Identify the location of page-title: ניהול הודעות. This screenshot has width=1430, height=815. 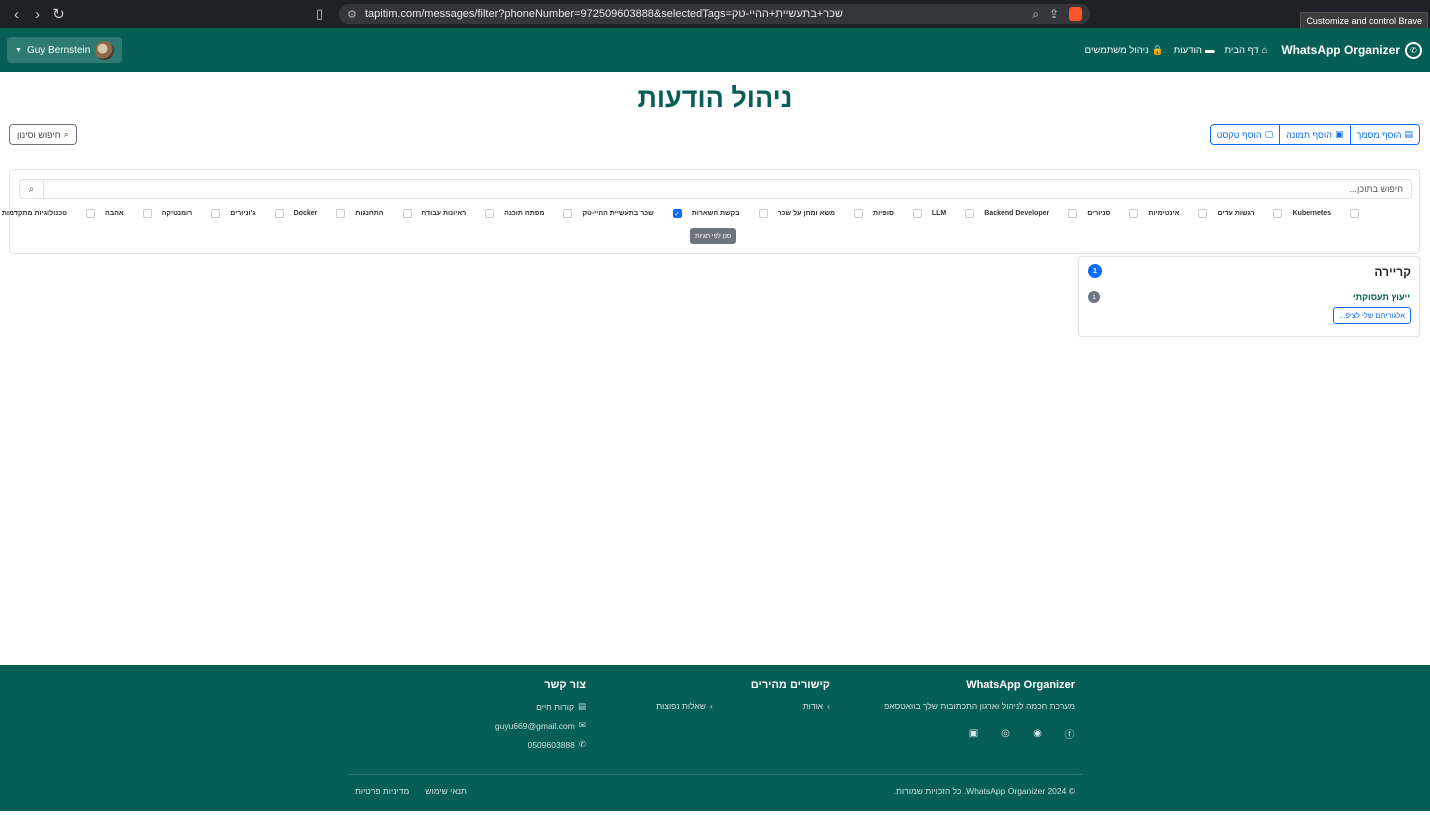
(715, 98).